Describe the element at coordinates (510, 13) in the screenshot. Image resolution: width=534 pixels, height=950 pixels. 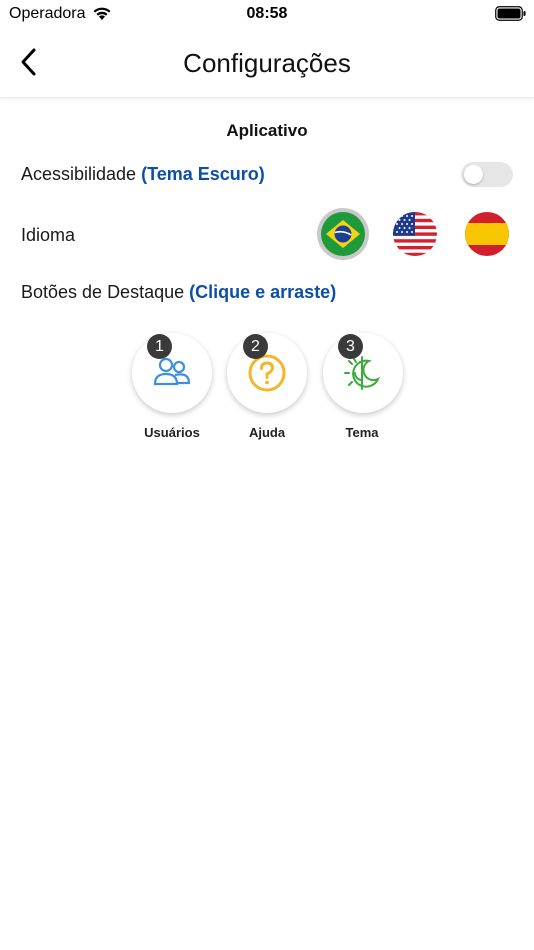
I see `battery-icon` at that location.